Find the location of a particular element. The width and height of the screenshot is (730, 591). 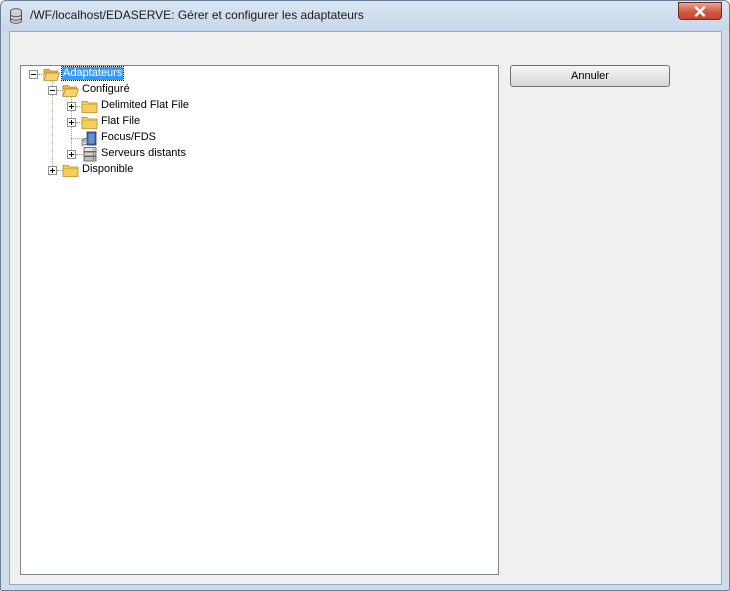

cancel-button: Annuler is located at coordinates (590, 76).